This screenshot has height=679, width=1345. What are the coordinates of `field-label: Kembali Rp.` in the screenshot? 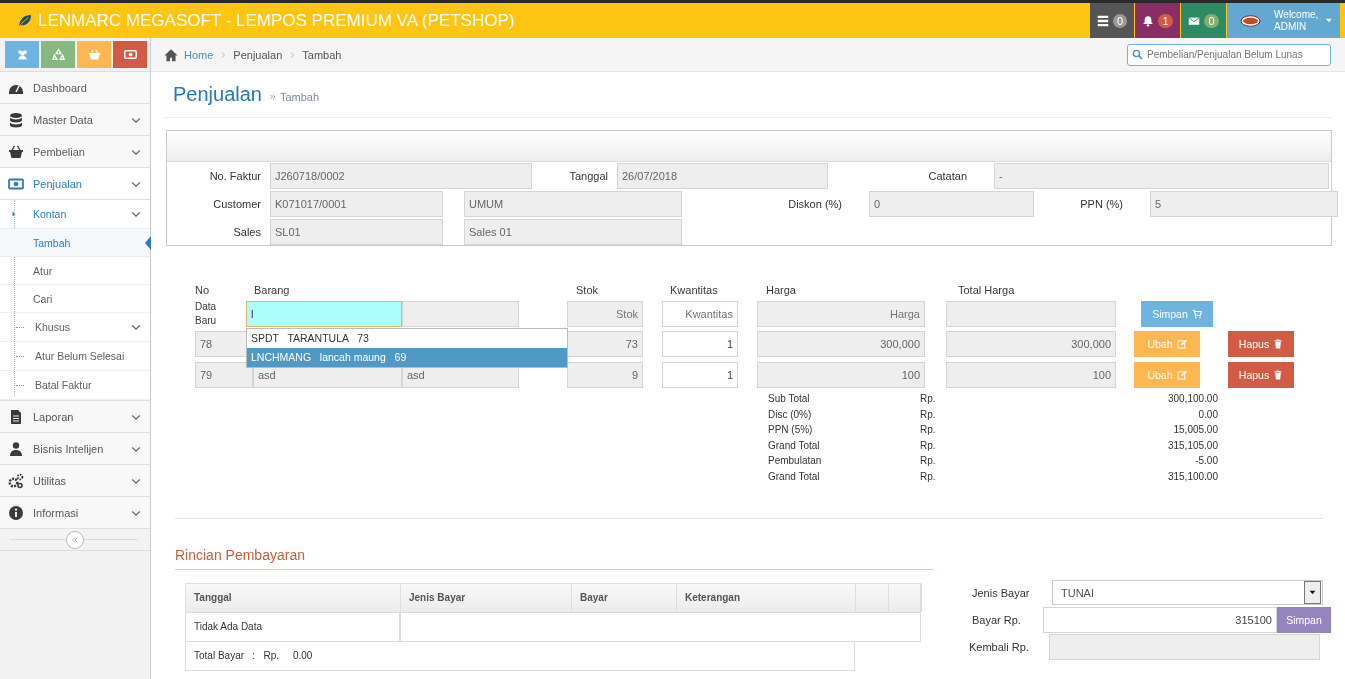 It's located at (999, 646).